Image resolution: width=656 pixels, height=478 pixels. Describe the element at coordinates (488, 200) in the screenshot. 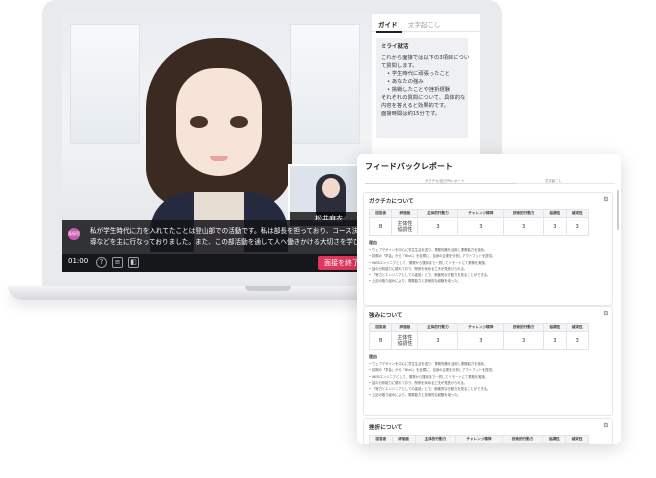

I see `section-title: ガクチカについて ⧉` at that location.